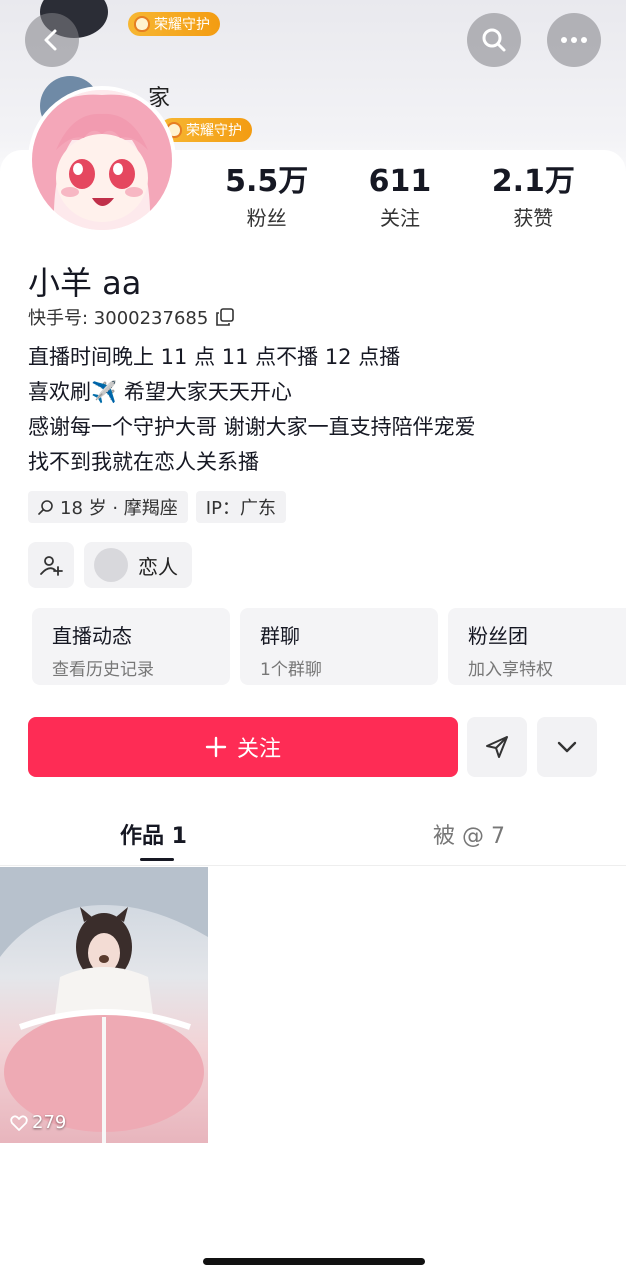 This screenshot has width=626, height=1280. I want to click on add-user-icon, so click(51, 566).